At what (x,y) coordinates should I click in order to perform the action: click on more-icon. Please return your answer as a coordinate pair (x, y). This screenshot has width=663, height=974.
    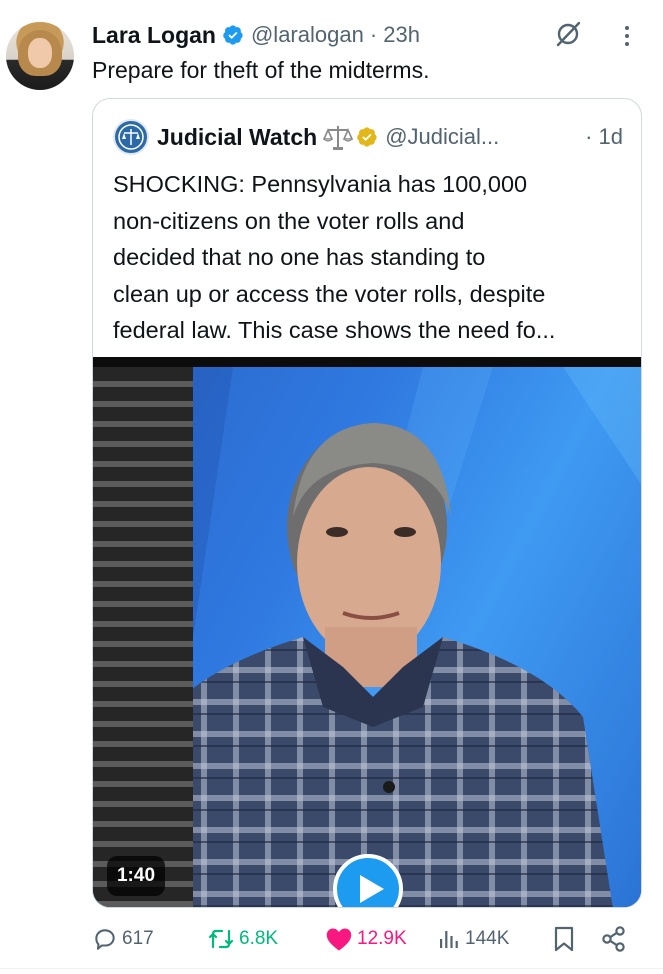
    Looking at the image, I should click on (627, 36).